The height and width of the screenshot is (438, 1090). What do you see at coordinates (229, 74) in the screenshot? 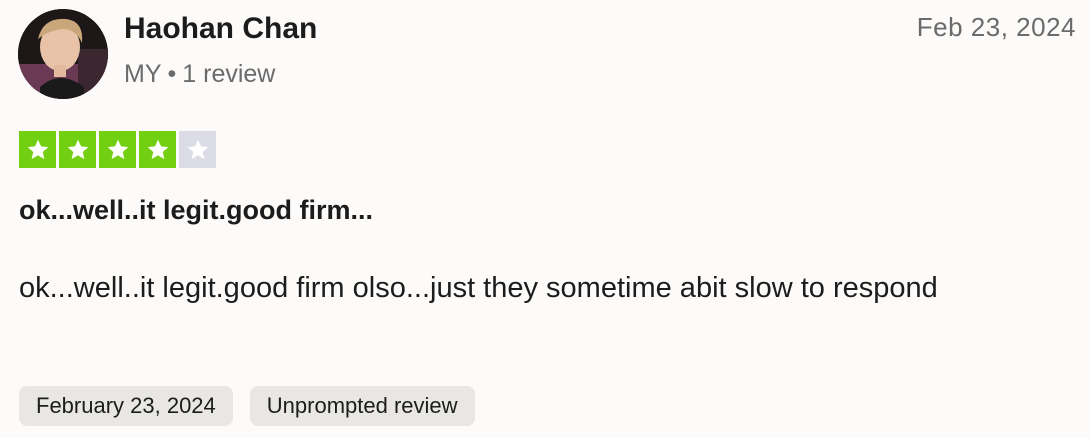
I see `reviewer-review-count: 1 review` at bounding box center [229, 74].